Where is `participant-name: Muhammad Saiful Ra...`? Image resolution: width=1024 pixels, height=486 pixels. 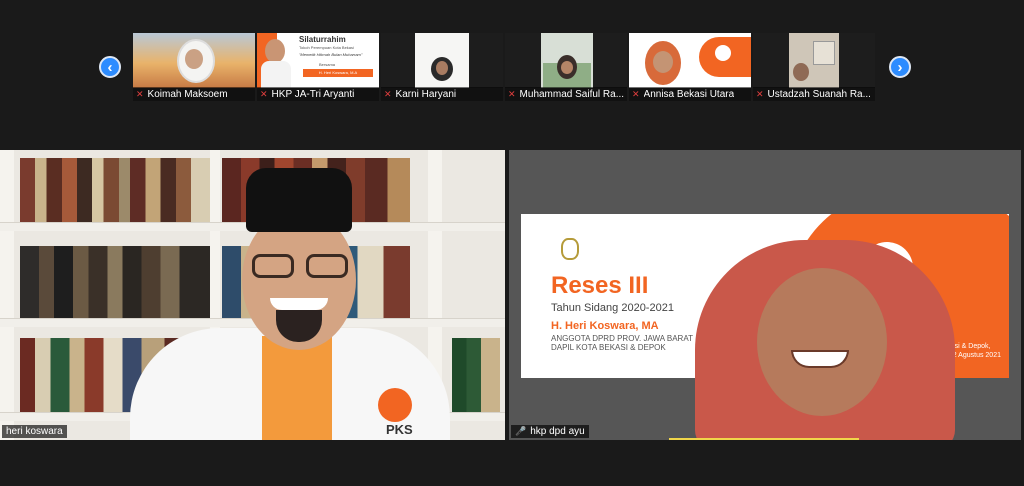 participant-name: Muhammad Saiful Ra... is located at coordinates (572, 94).